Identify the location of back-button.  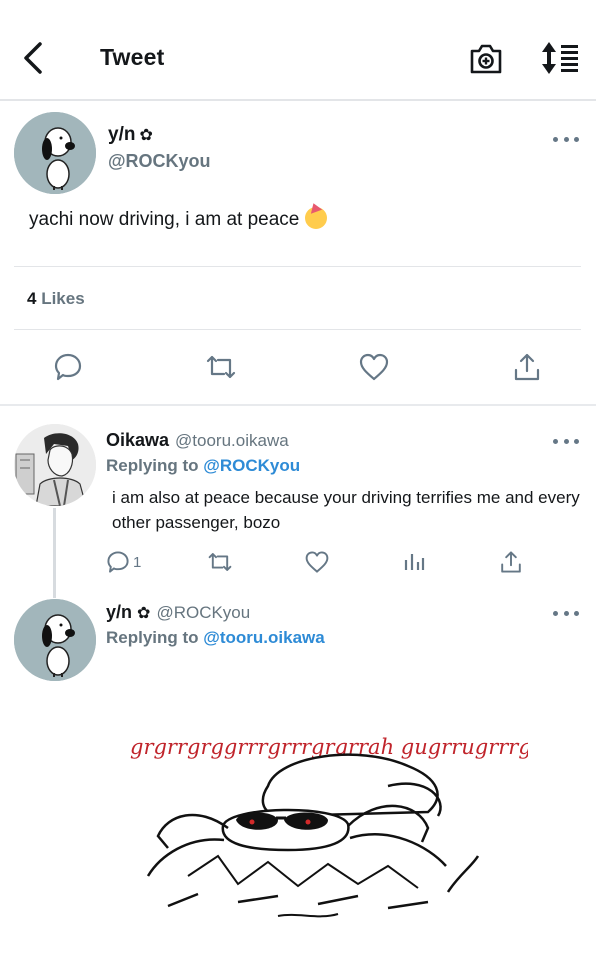
(33, 58).